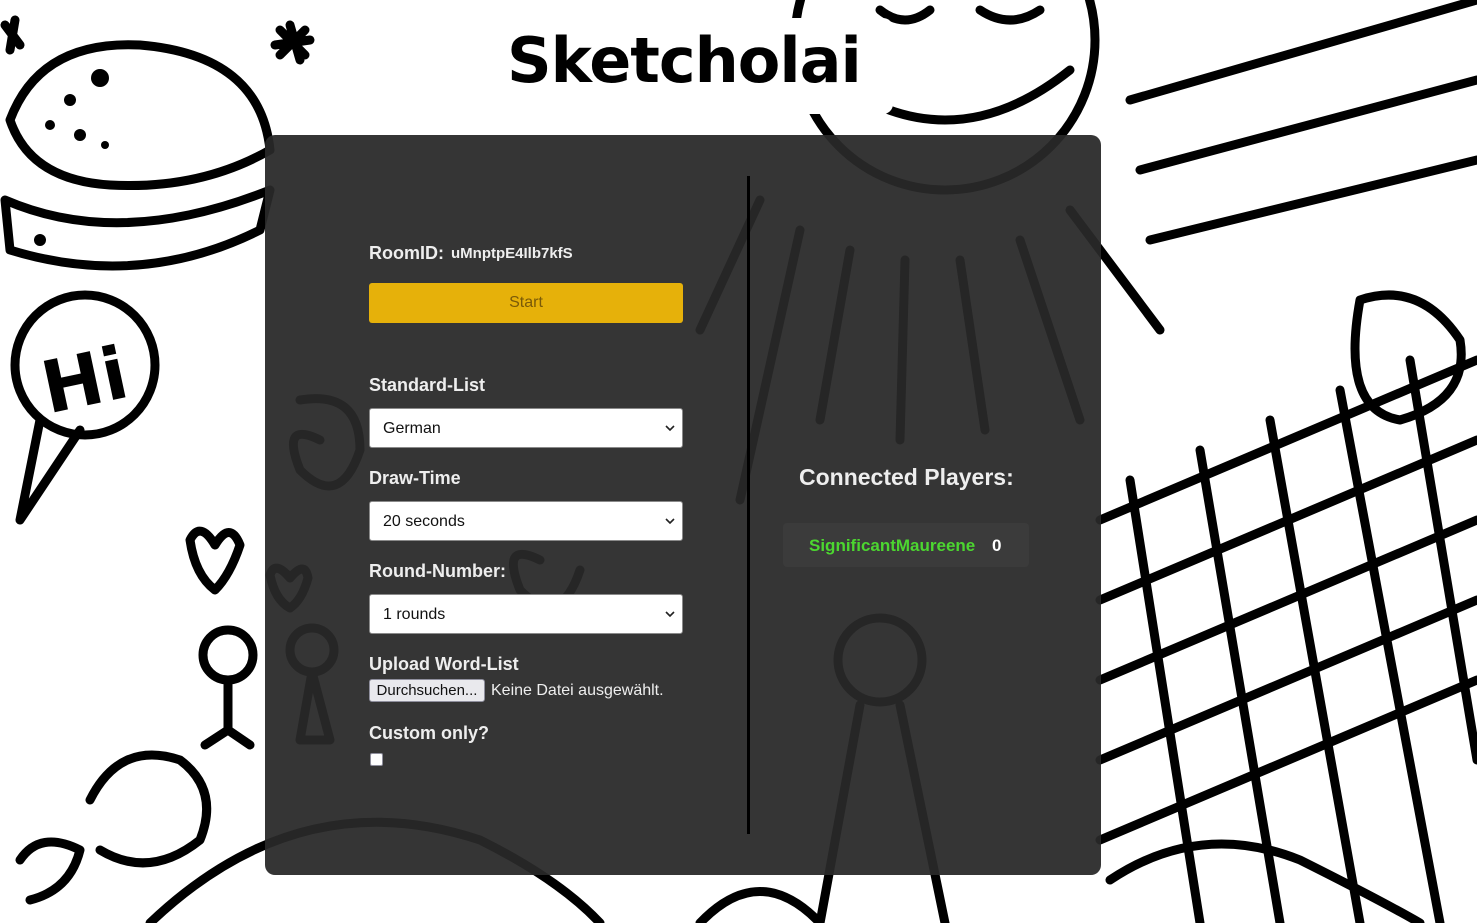 This screenshot has width=1477, height=923. What do you see at coordinates (406, 253) in the screenshot?
I see `room-id-label: RoomID:` at bounding box center [406, 253].